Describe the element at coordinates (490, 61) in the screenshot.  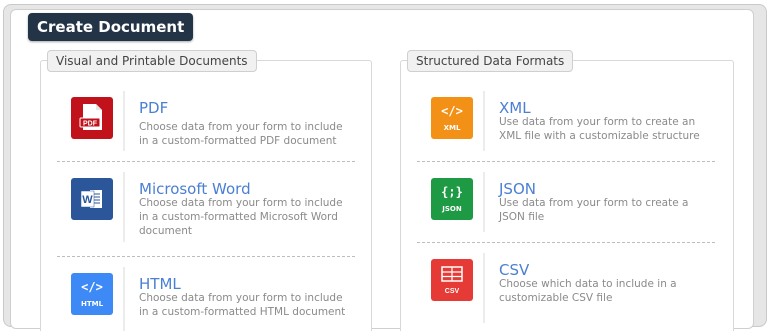
I see `group-legend: Structured Data Formats` at that location.